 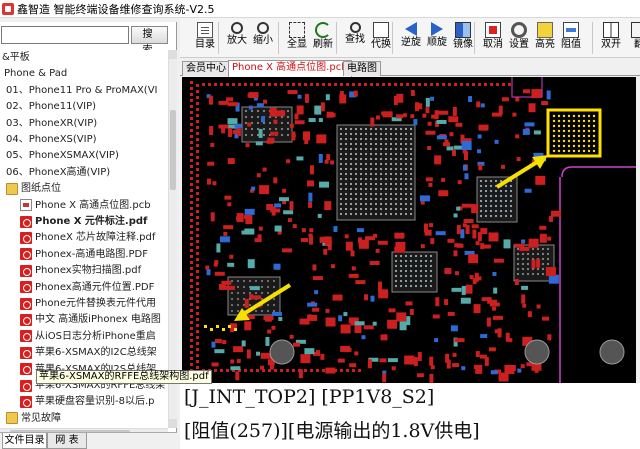 What do you see at coordinates (87, 401) in the screenshot?
I see `tree-item: 苹果硬盘容量识别-8以后.p` at bounding box center [87, 401].